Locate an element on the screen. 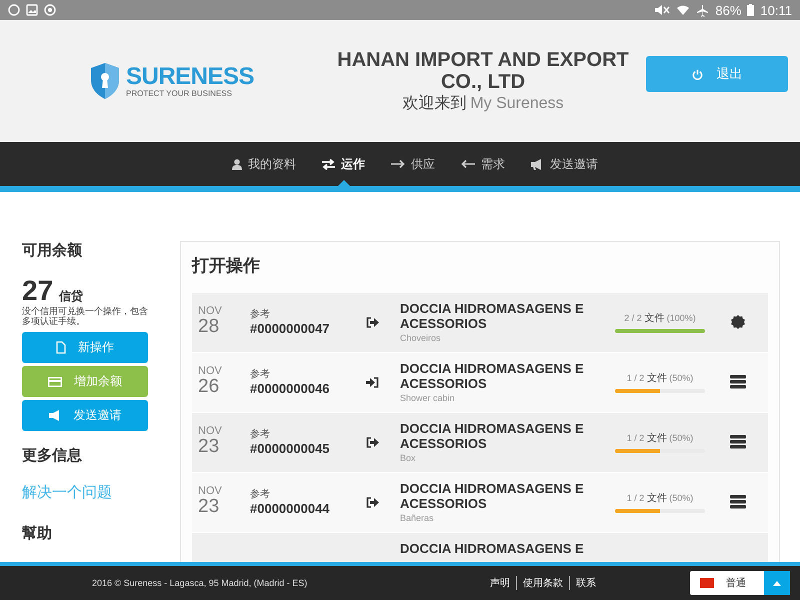 The image size is (800, 600). certificate-icon is located at coordinates (738, 322).